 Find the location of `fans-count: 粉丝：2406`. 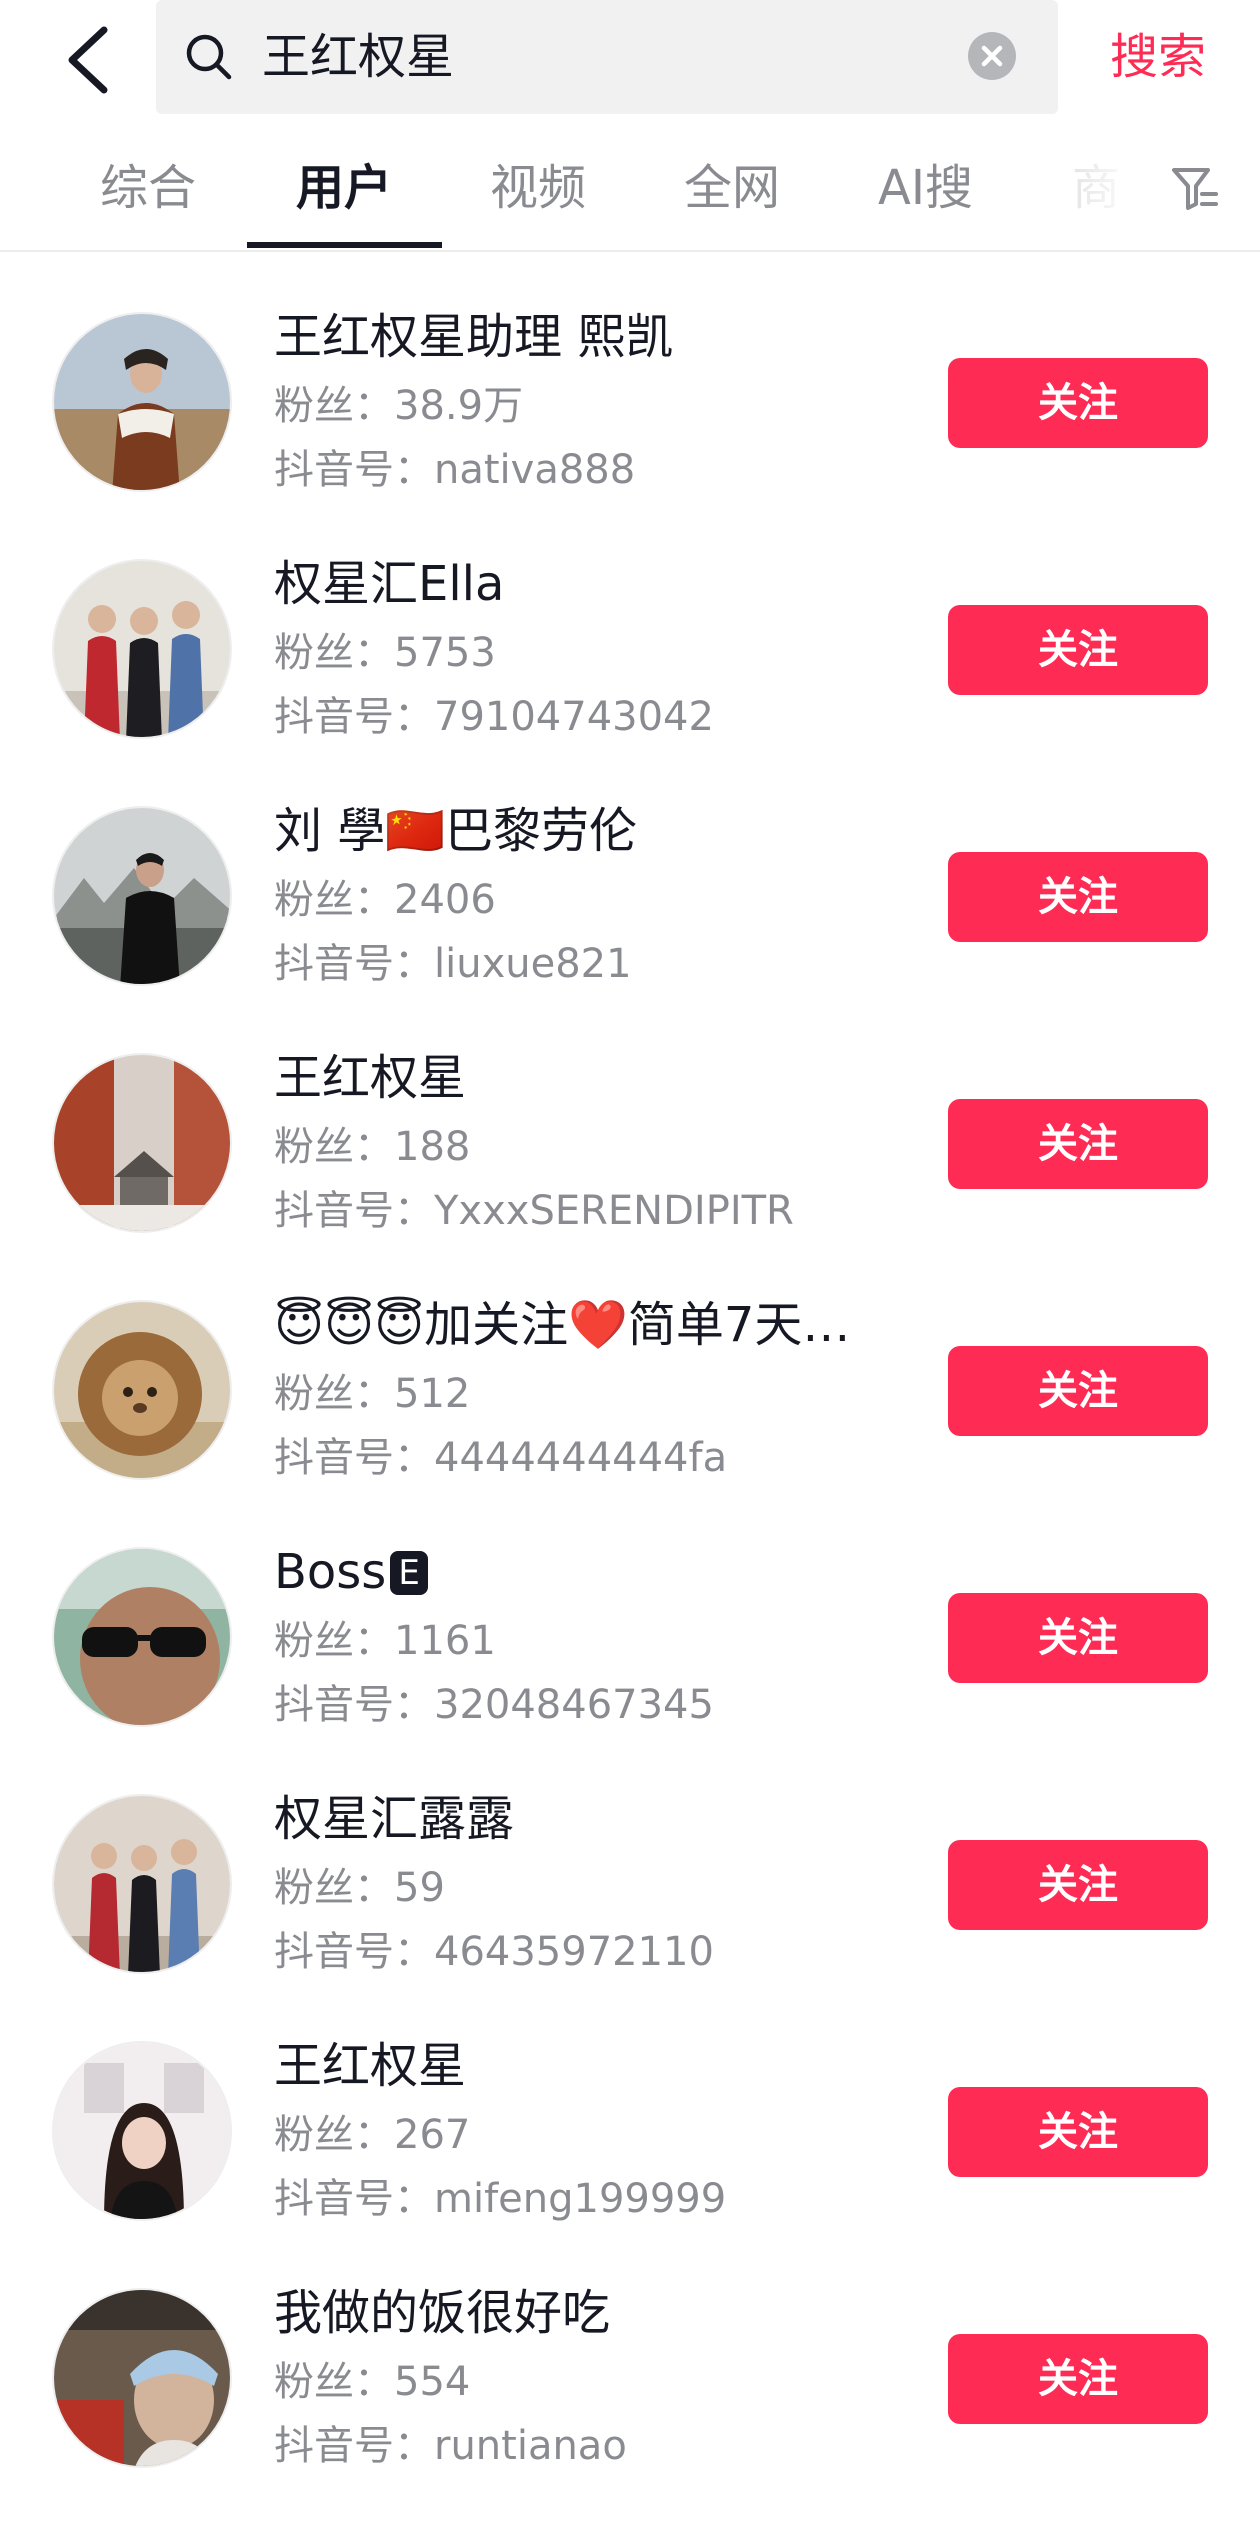

fans-count: 粉丝：2406 is located at coordinates (385, 900).